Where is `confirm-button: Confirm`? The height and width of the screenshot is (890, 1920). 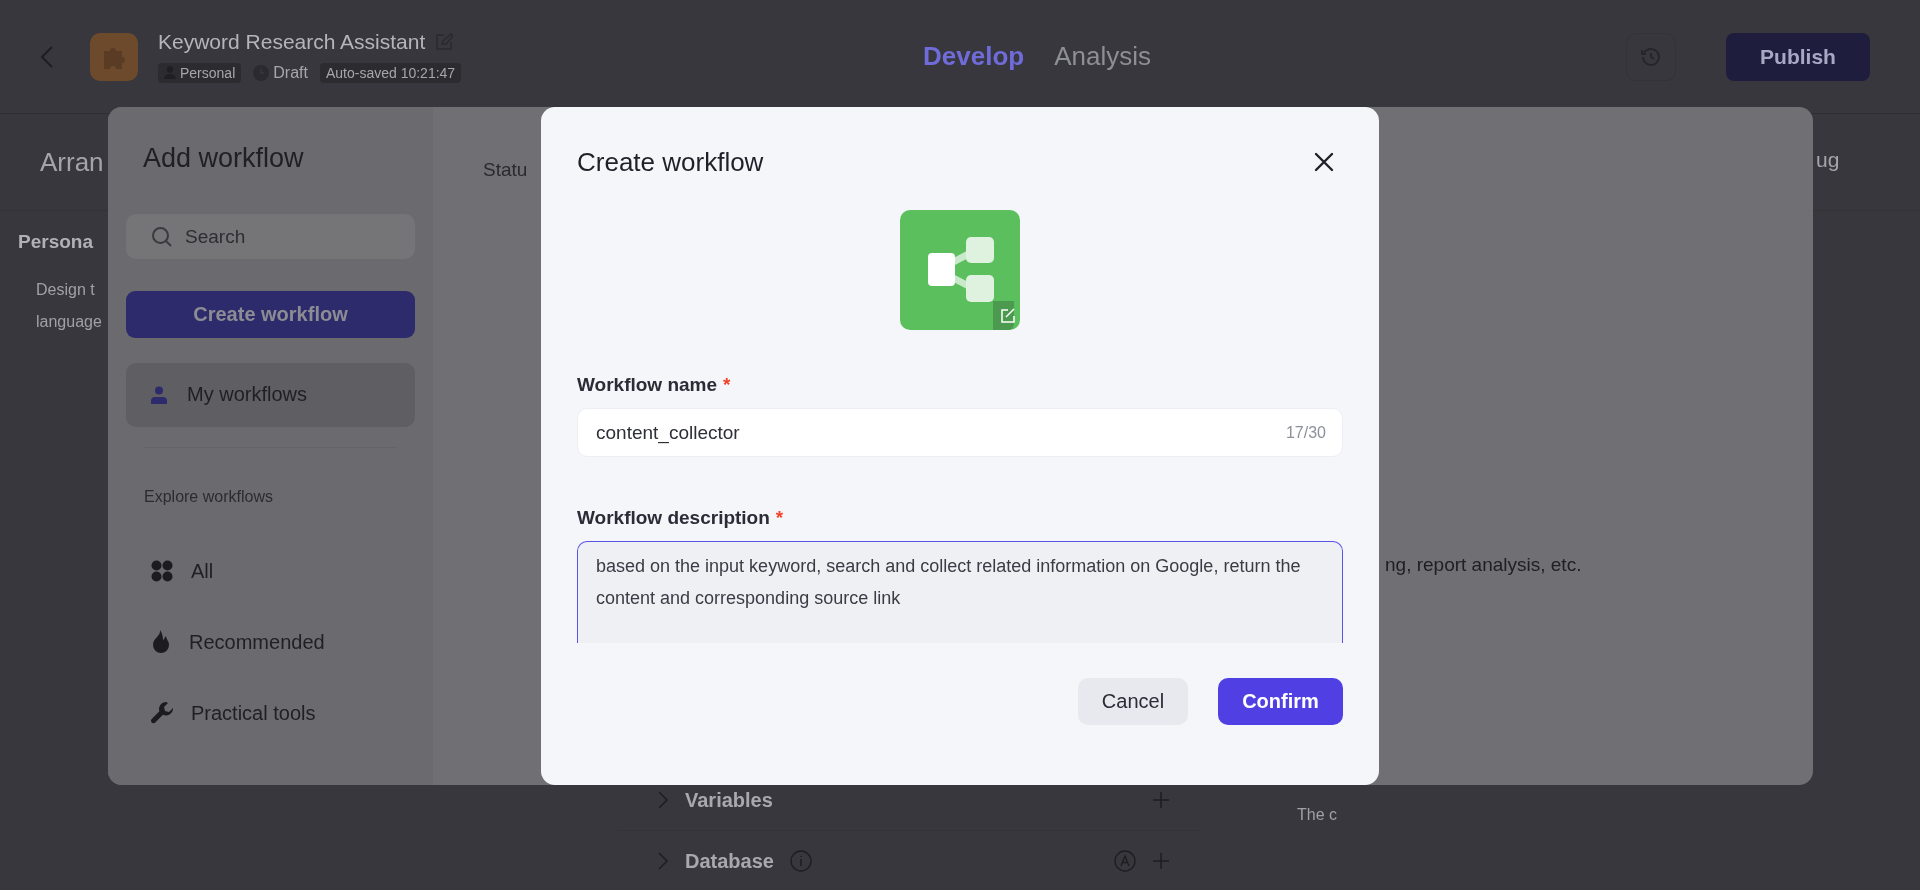
confirm-button: Confirm is located at coordinates (1280, 701).